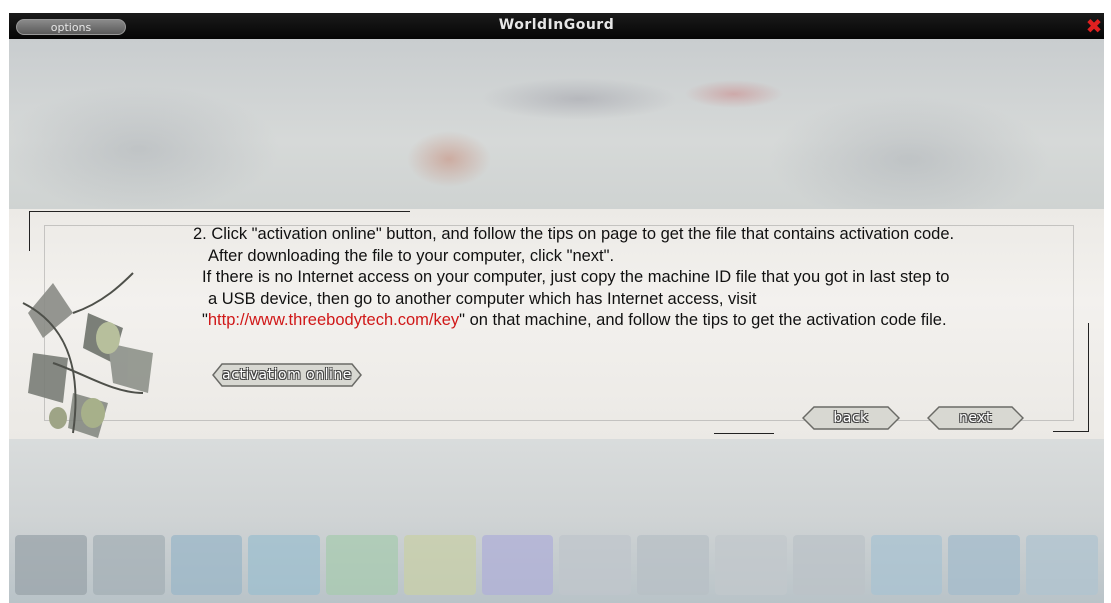  I want to click on activation-online-label: activatiom online, so click(287, 375).